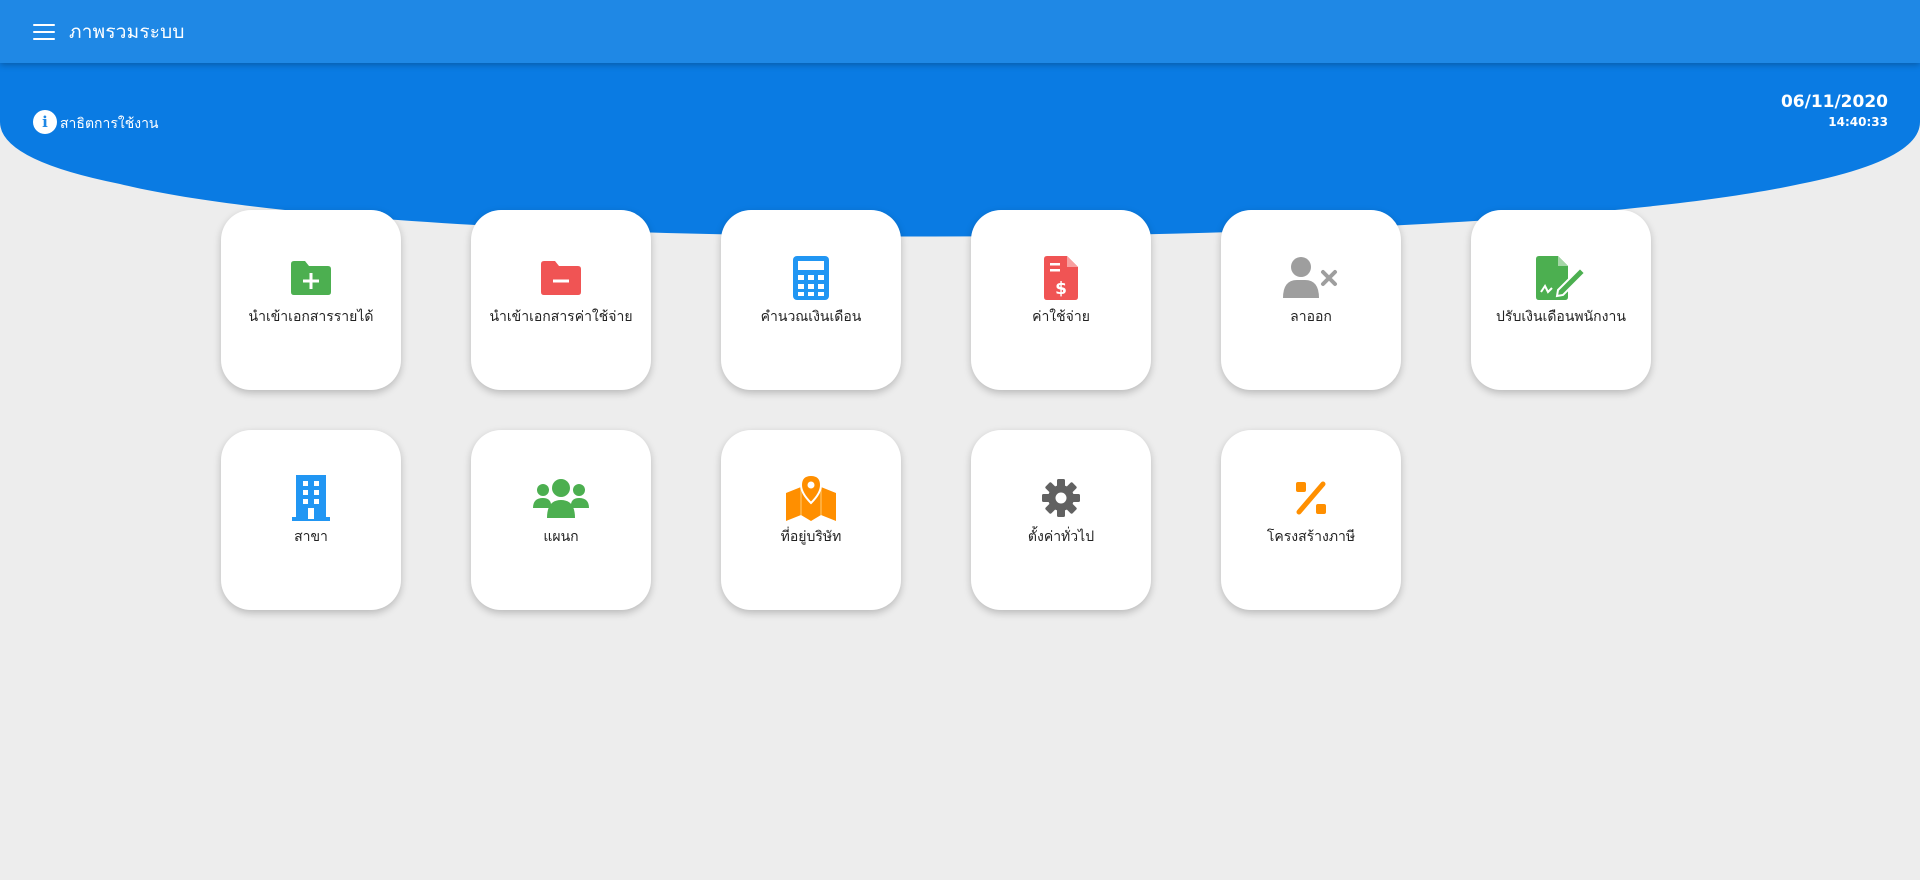 The height and width of the screenshot is (880, 1920). I want to click on page-title: ภาพรวมระบบ, so click(127, 31).